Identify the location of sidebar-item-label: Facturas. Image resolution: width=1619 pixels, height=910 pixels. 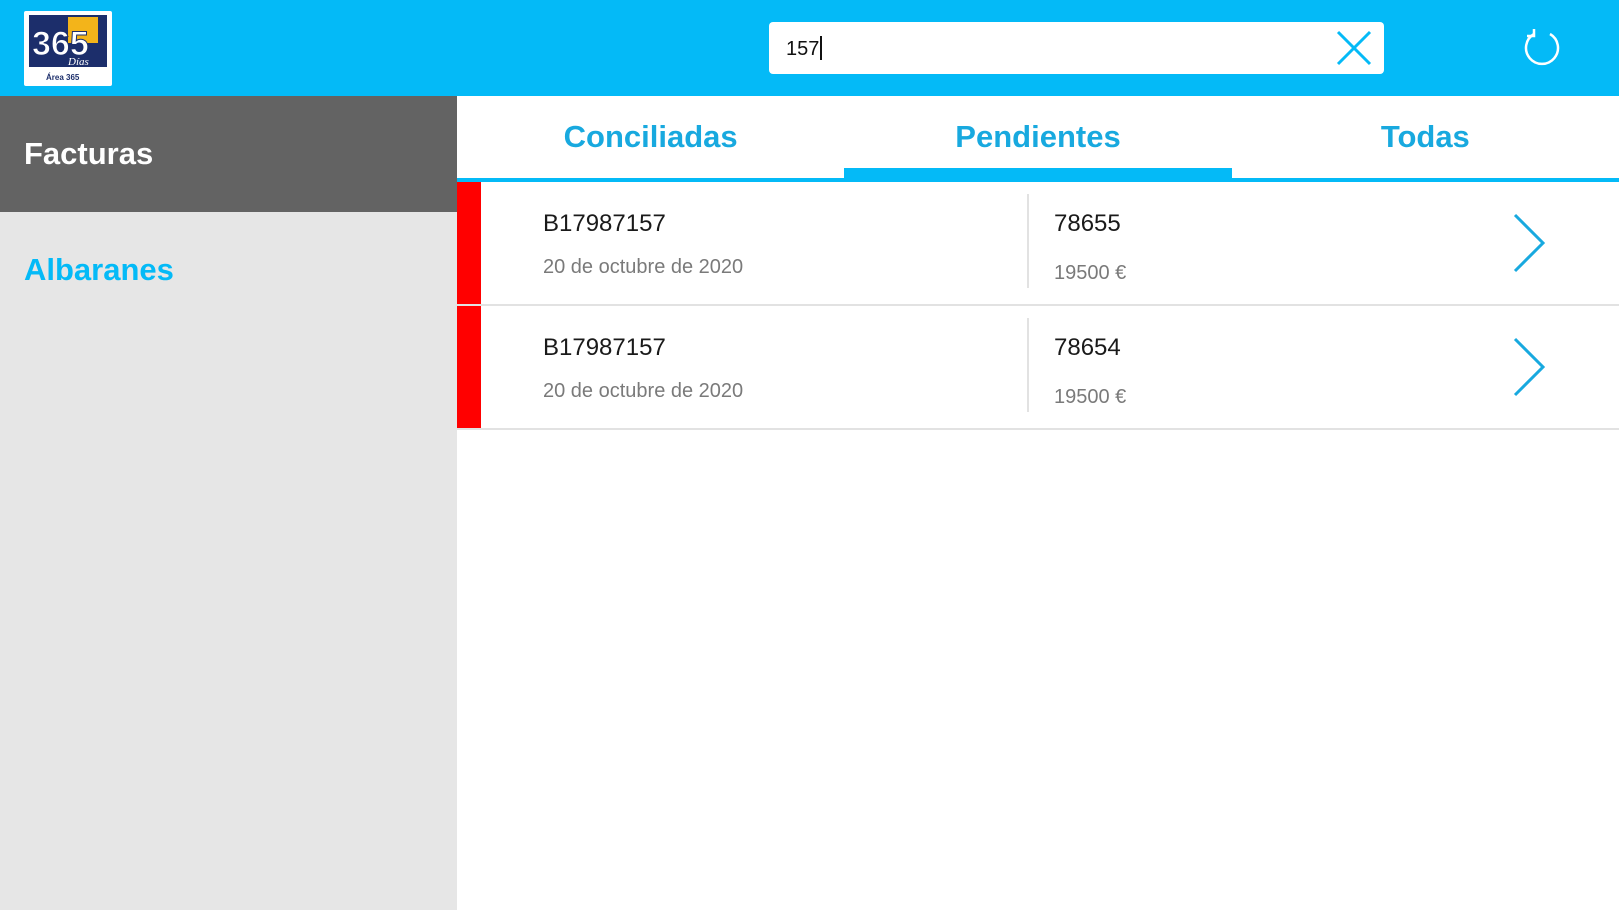
(89, 153).